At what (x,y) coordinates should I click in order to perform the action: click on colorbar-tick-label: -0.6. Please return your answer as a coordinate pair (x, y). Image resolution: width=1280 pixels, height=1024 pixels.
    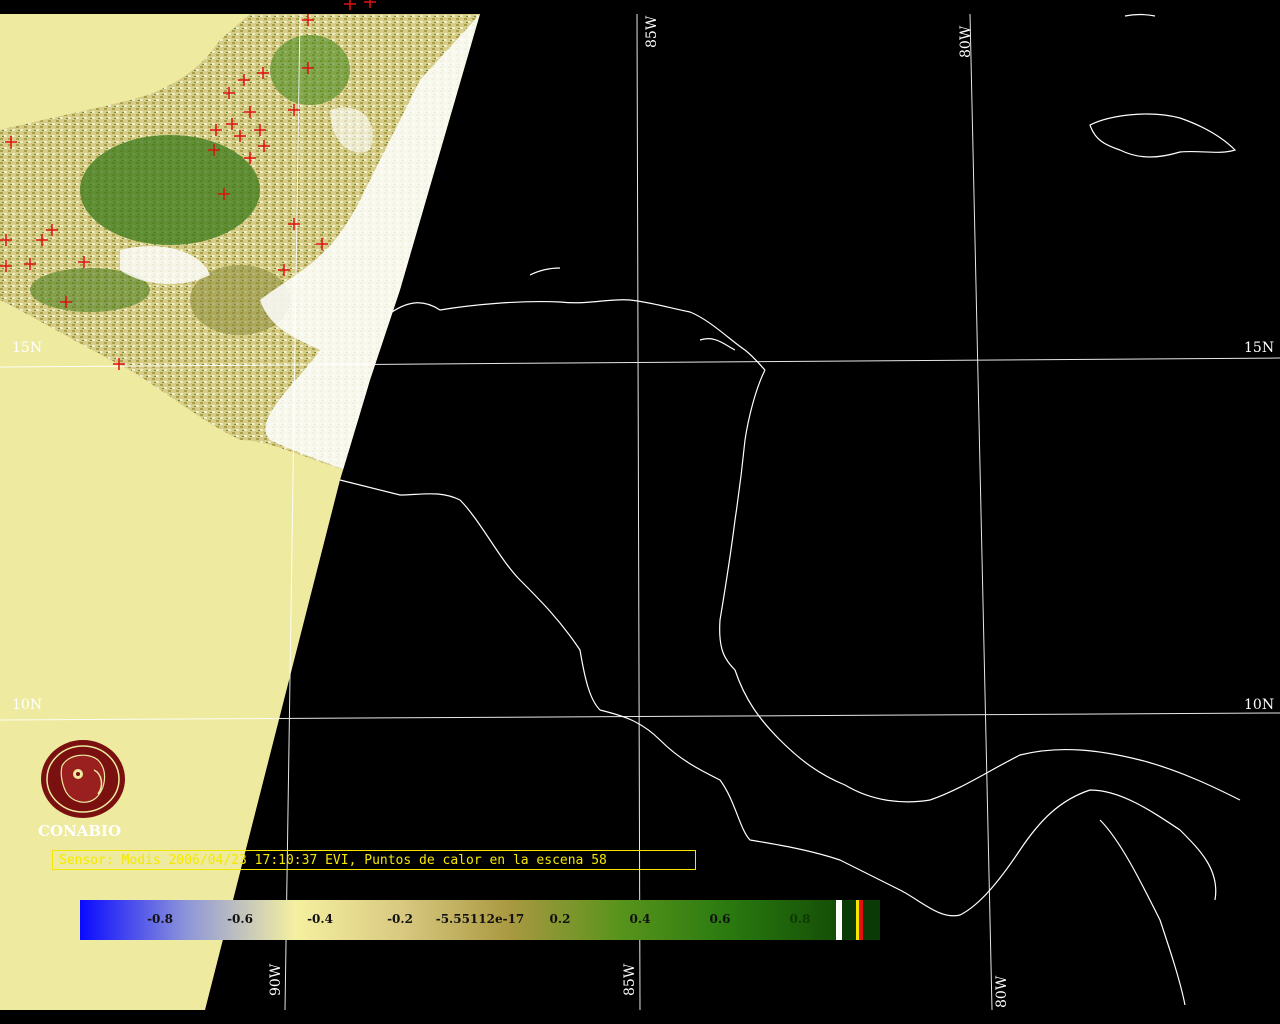
    Looking at the image, I should click on (240, 919).